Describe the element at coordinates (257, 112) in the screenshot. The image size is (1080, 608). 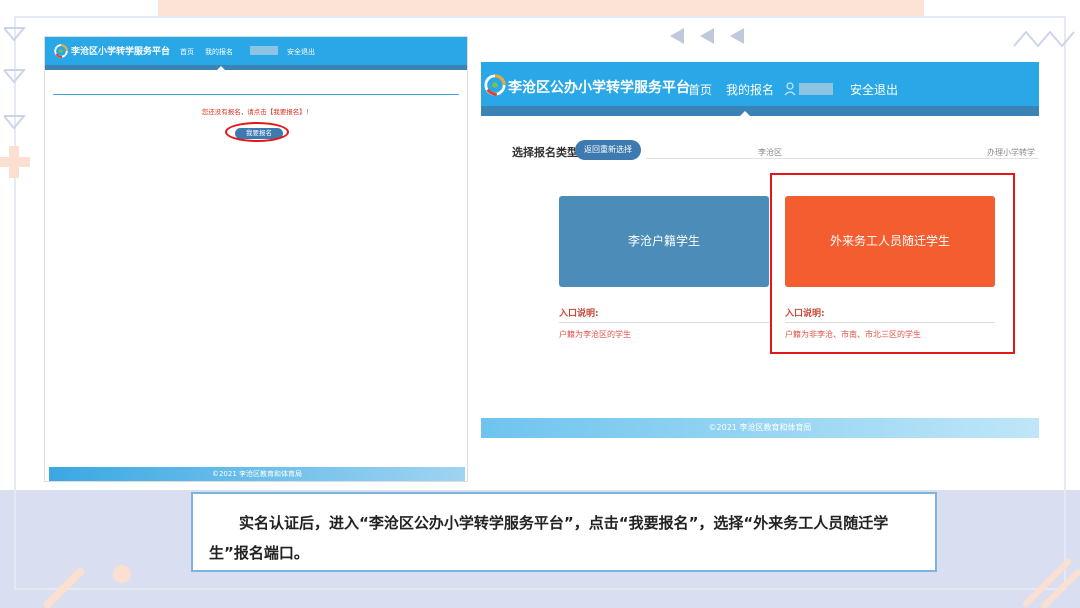
I see `left-registration-notice: 您还没有报名，请点击【我要报名】！` at that location.